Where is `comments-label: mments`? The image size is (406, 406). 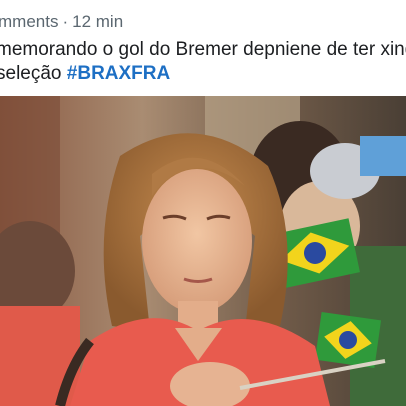
comments-label: mments is located at coordinates (29, 21).